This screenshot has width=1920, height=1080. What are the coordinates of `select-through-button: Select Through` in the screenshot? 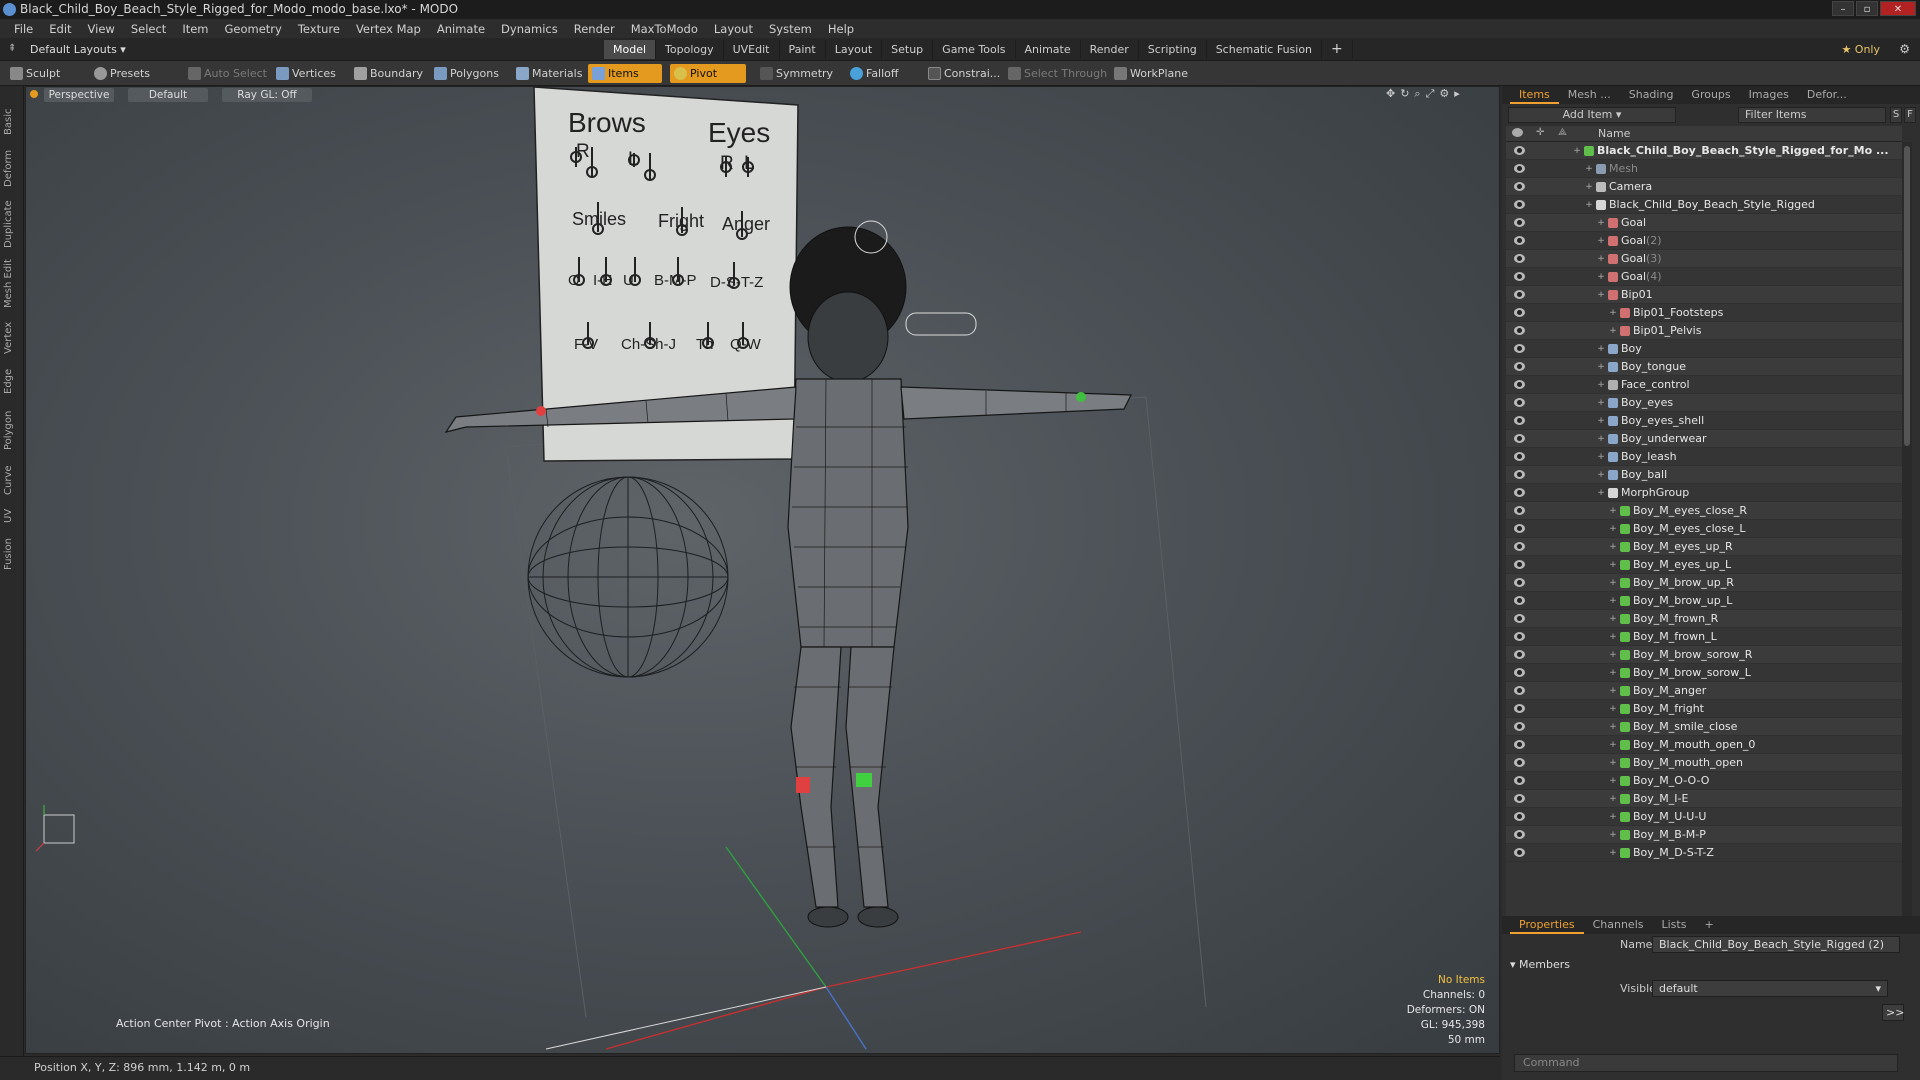 It's located at (1059, 73).